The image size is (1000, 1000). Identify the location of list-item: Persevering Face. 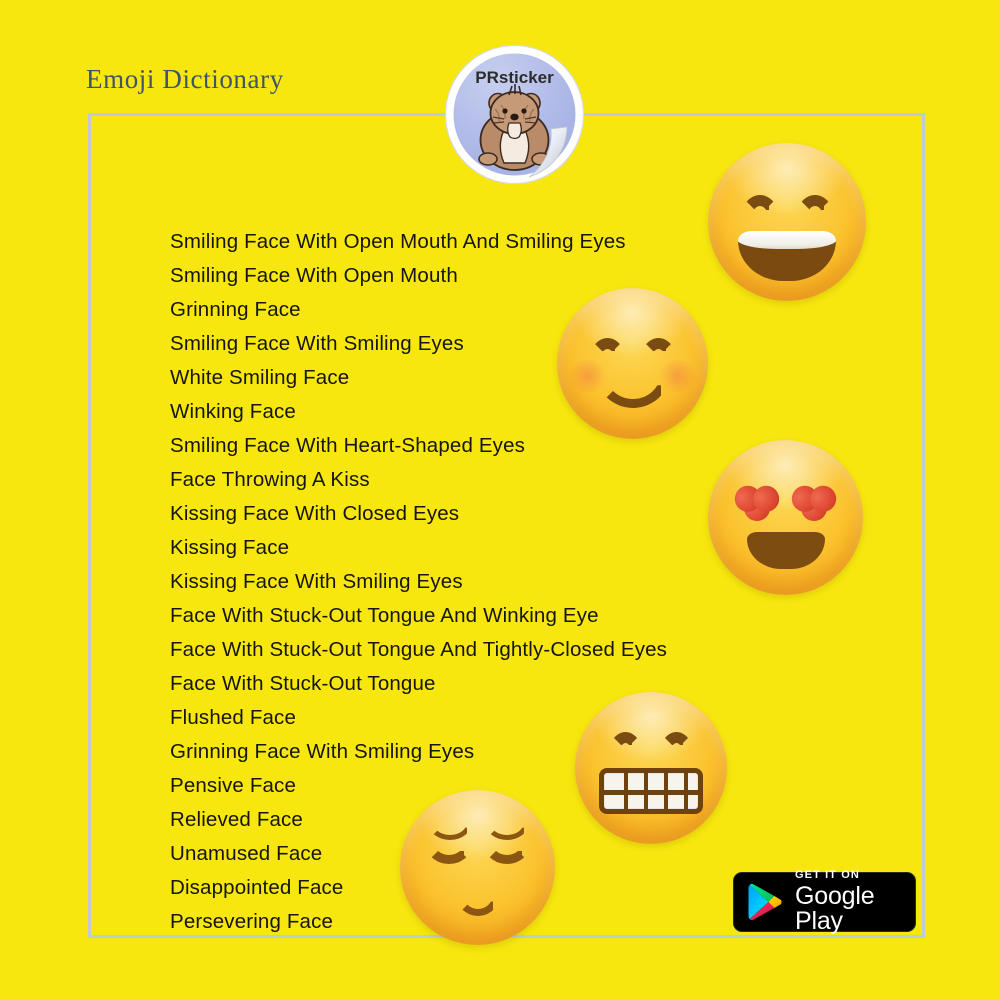
(252, 921).